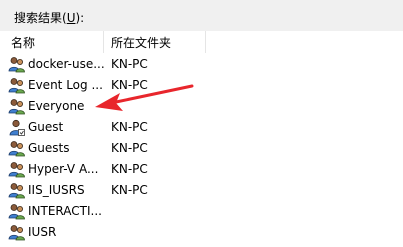 This screenshot has width=403, height=247. Describe the element at coordinates (201, 127) in the screenshot. I see `list-item: Guest KN-PC` at that location.